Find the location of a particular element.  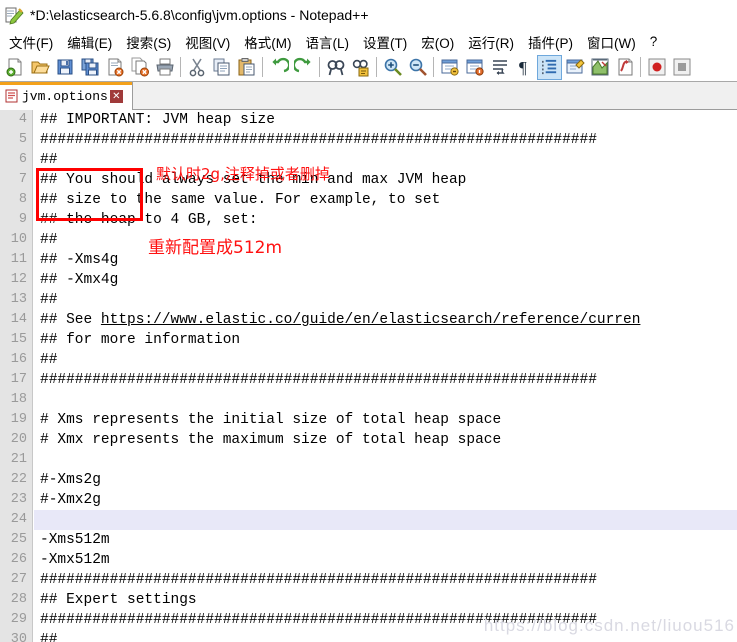

menu-settings: 设置(T) is located at coordinates (385, 42).